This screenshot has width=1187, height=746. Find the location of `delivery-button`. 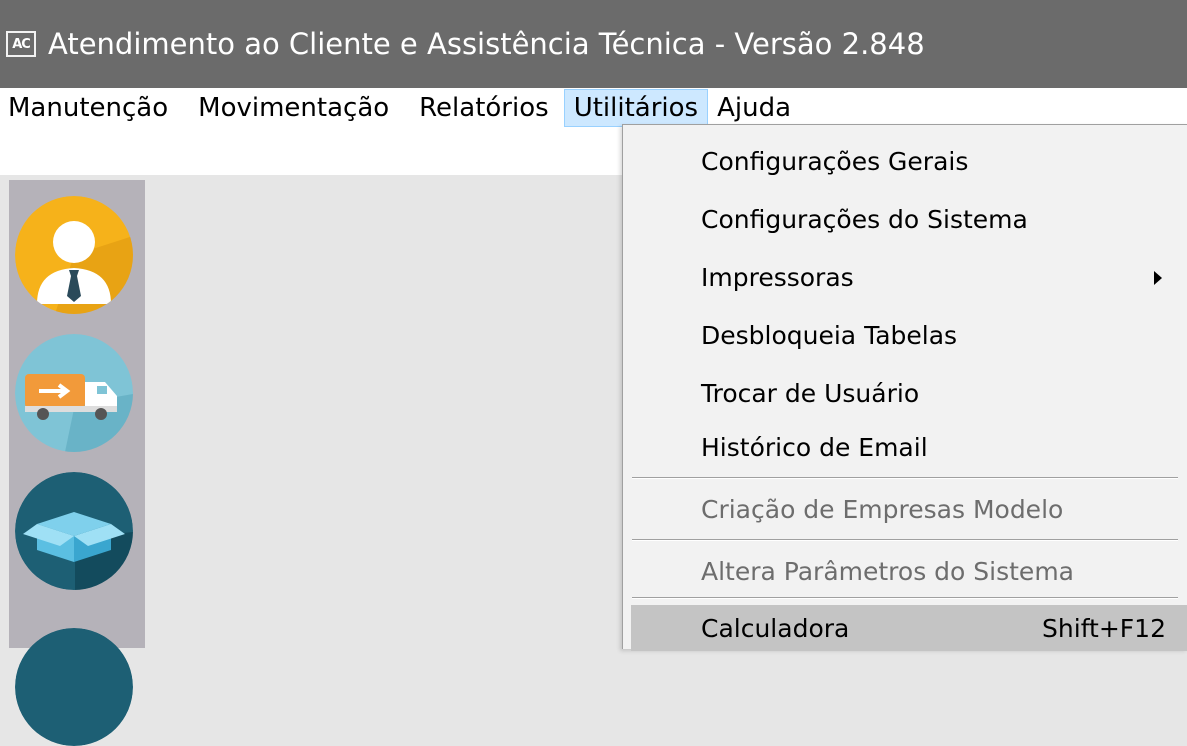

delivery-button is located at coordinates (74, 393).